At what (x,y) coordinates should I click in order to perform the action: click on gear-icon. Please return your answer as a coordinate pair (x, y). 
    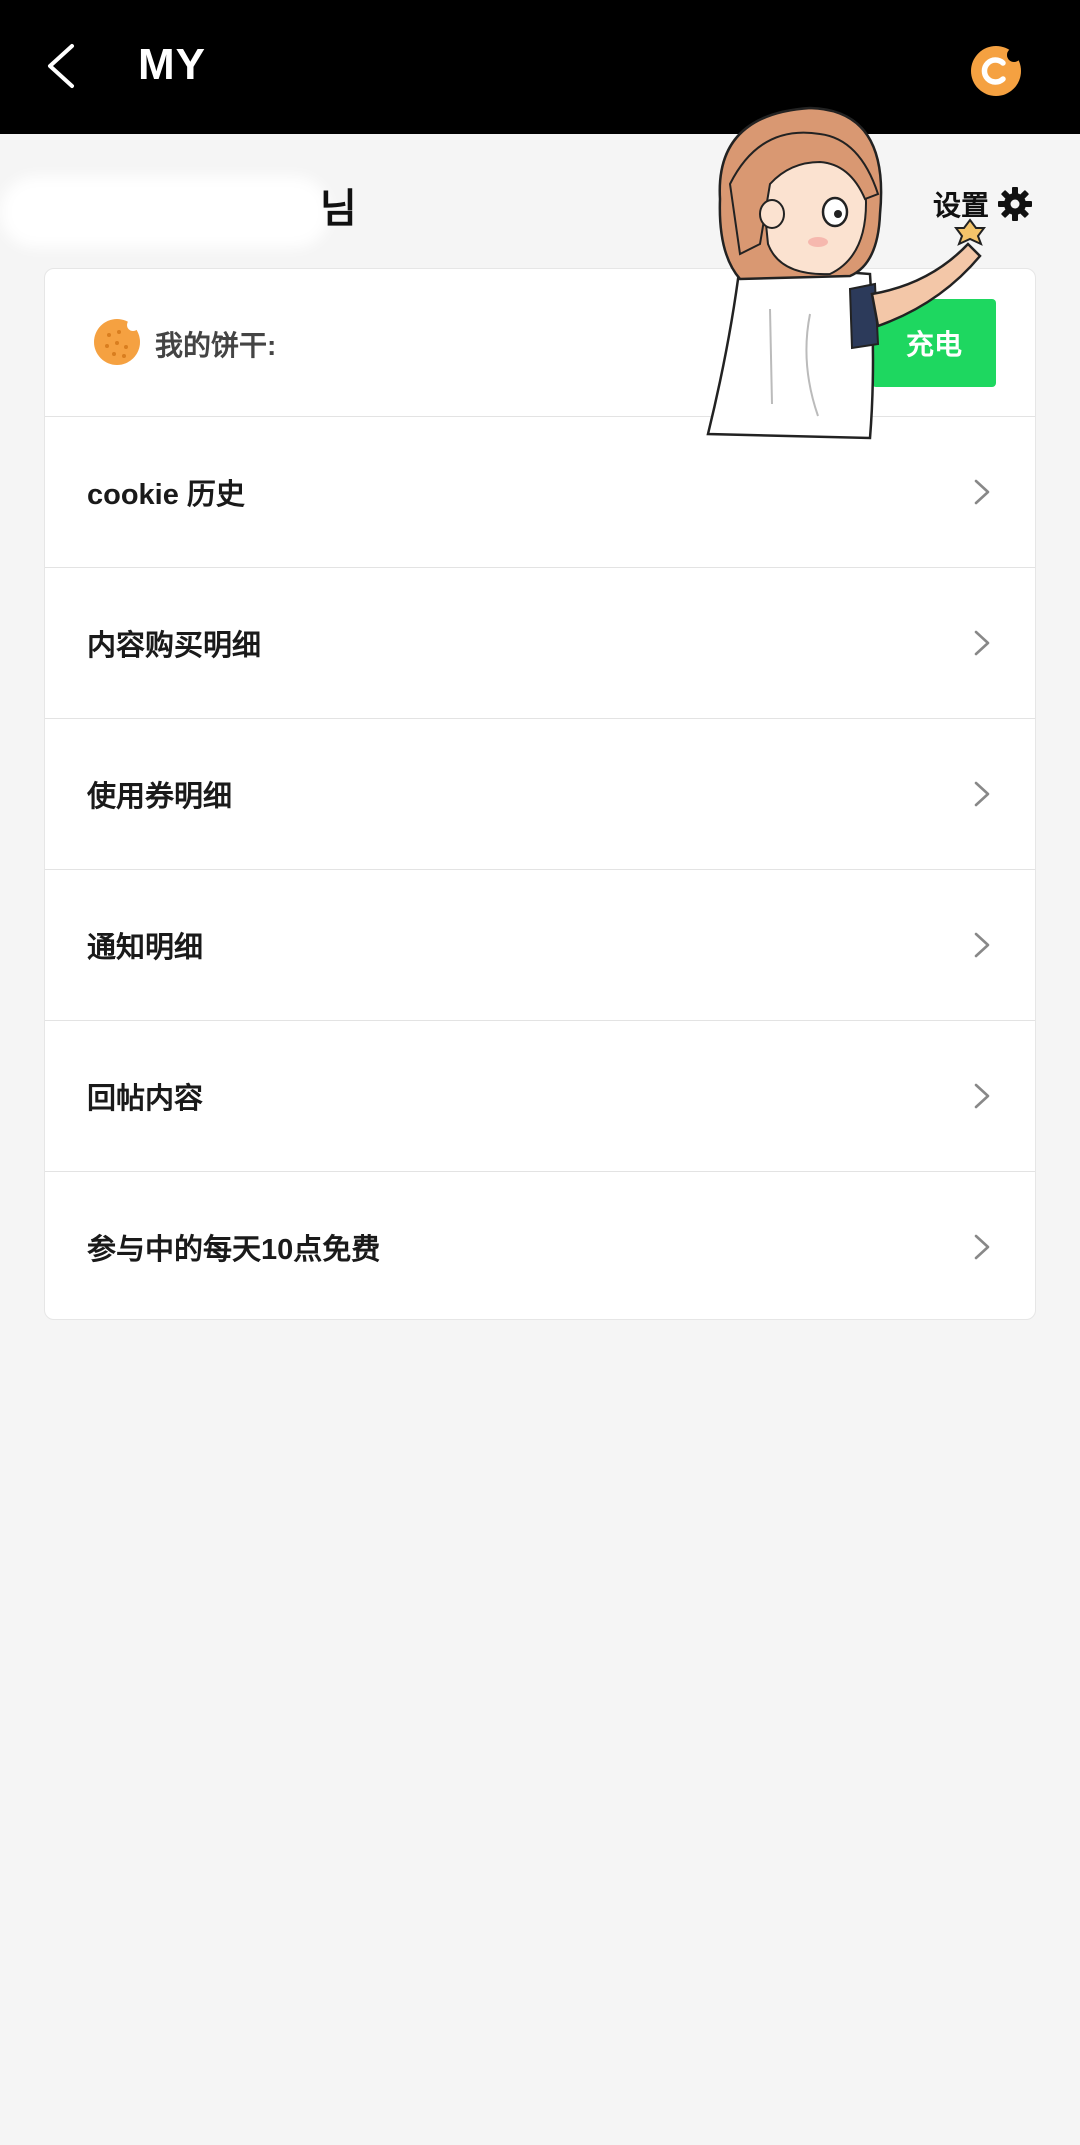
    Looking at the image, I should click on (1015, 204).